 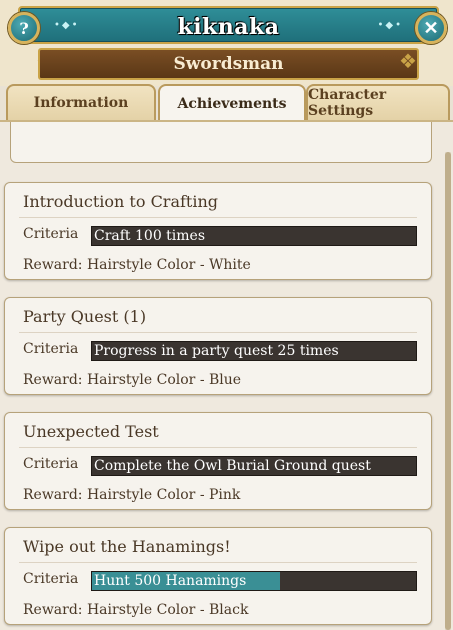 What do you see at coordinates (150, 236) in the screenshot?
I see `criteria-text: Craft 100 times` at bounding box center [150, 236].